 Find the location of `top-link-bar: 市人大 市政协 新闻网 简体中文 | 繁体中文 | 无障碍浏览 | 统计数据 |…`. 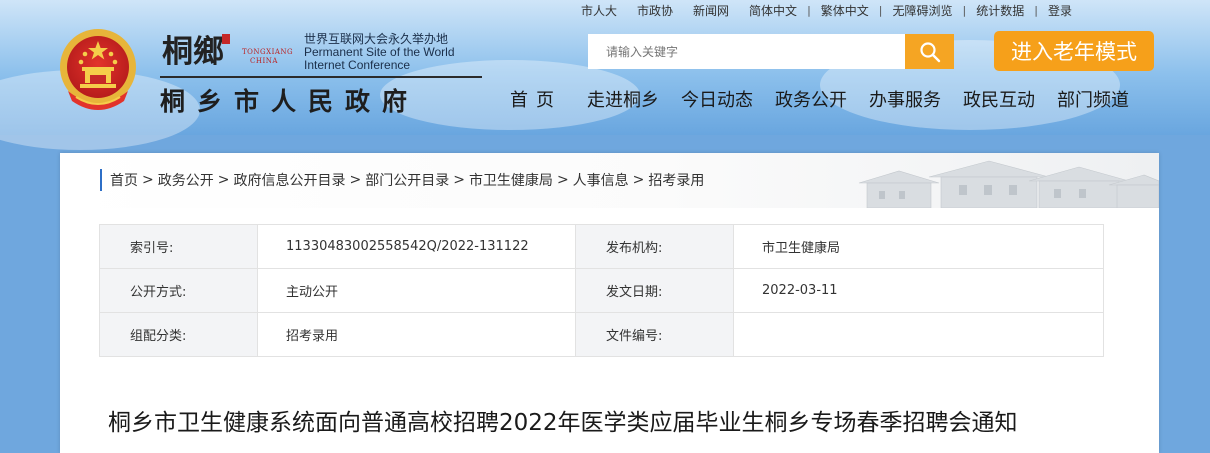

top-link-bar: 市人大 市政协 新闻网 简体中文 | 繁体中文 | 无障碍浏览 | 统计数据 |… is located at coordinates (826, 10).